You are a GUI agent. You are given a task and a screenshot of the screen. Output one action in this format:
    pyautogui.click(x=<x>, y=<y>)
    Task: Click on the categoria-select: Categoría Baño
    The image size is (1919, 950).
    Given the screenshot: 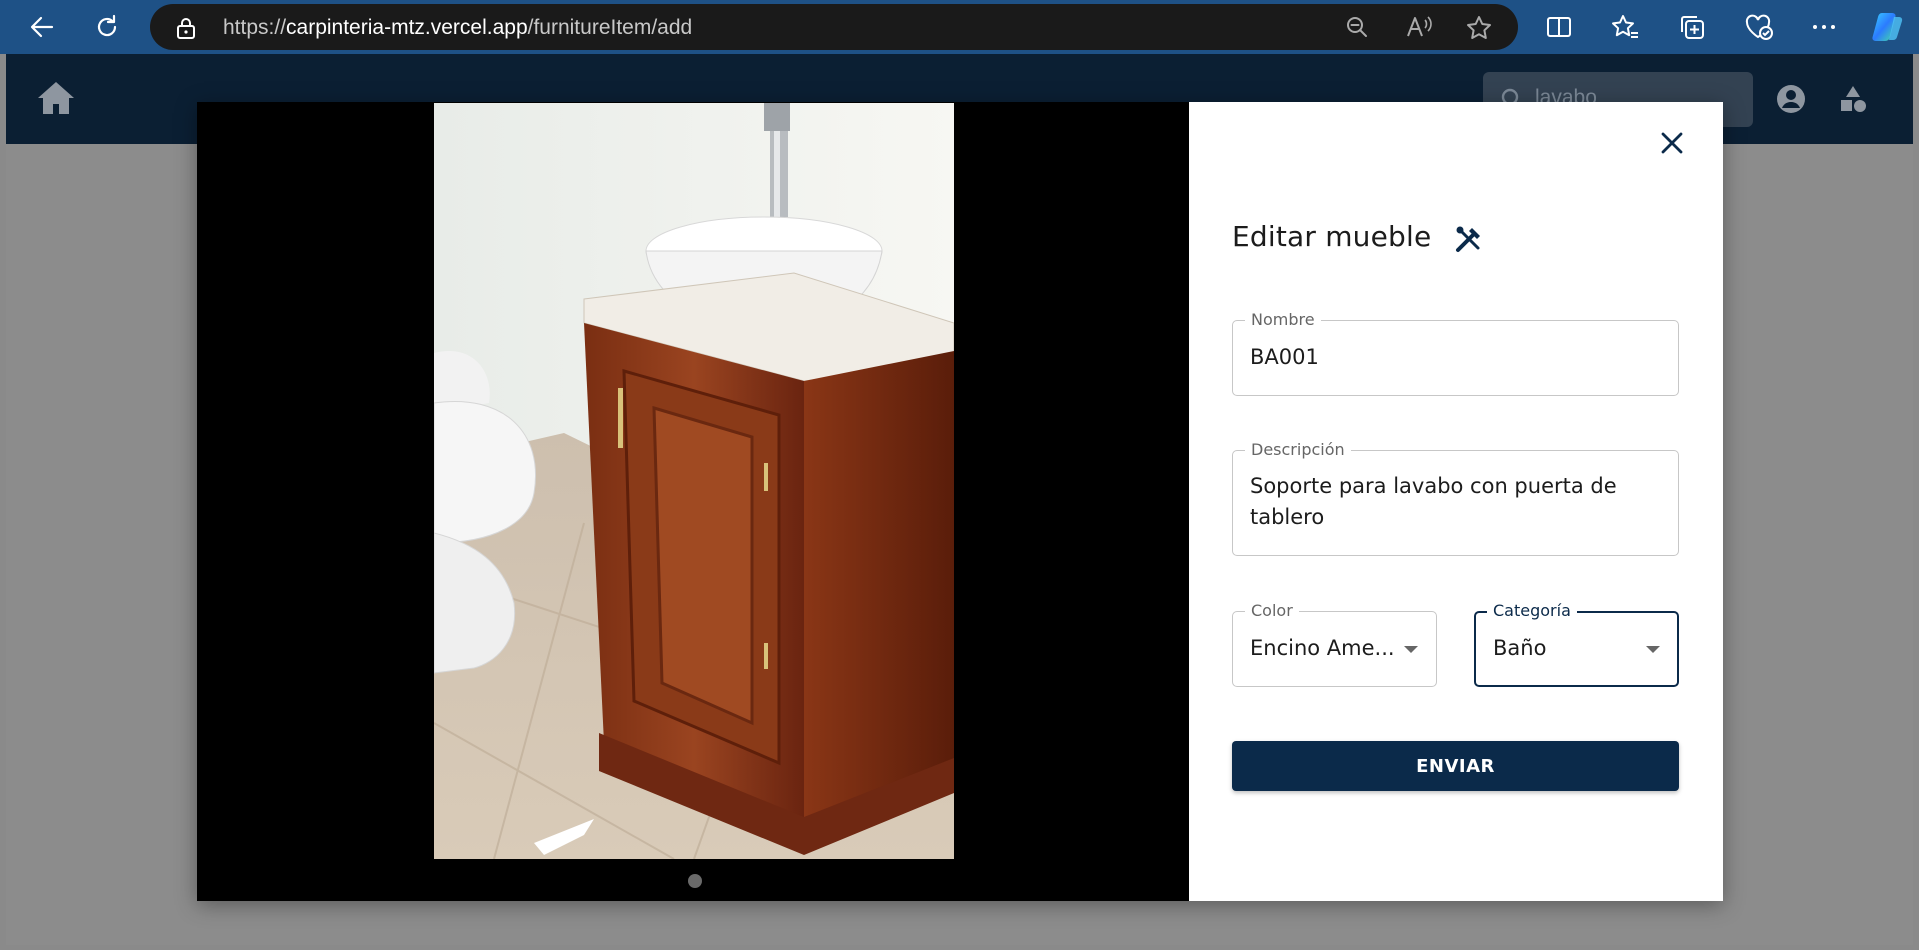 What is the action you would take?
    pyautogui.click(x=1576, y=644)
    